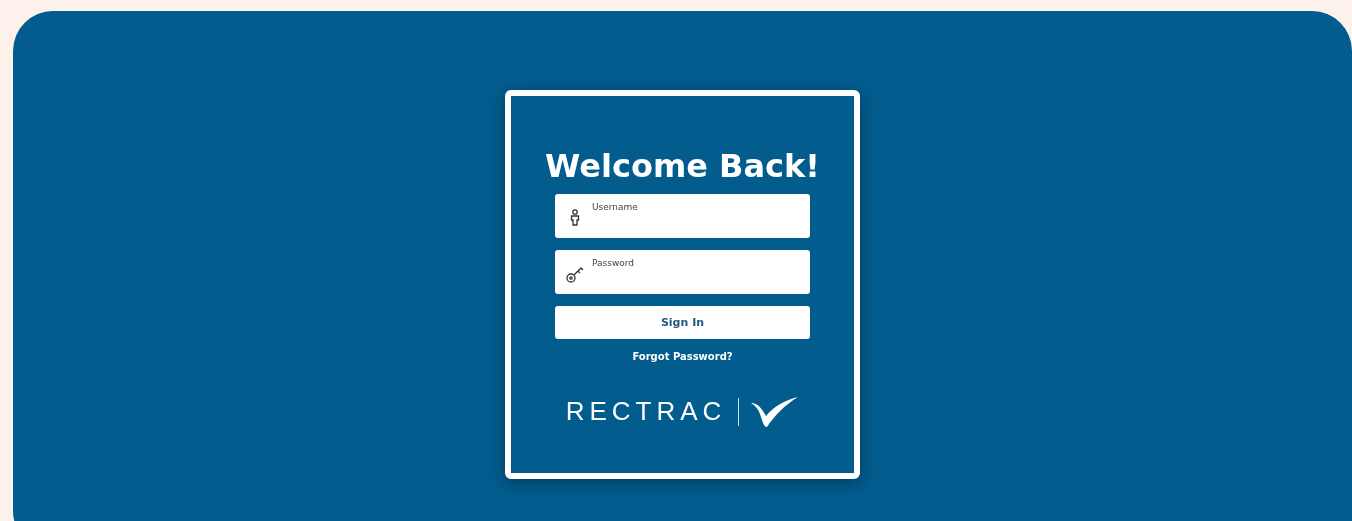 Image resolution: width=1352 pixels, height=521 pixels. Describe the element at coordinates (682, 356) in the screenshot. I see `forgot-password-link: Forgot Password?` at that location.